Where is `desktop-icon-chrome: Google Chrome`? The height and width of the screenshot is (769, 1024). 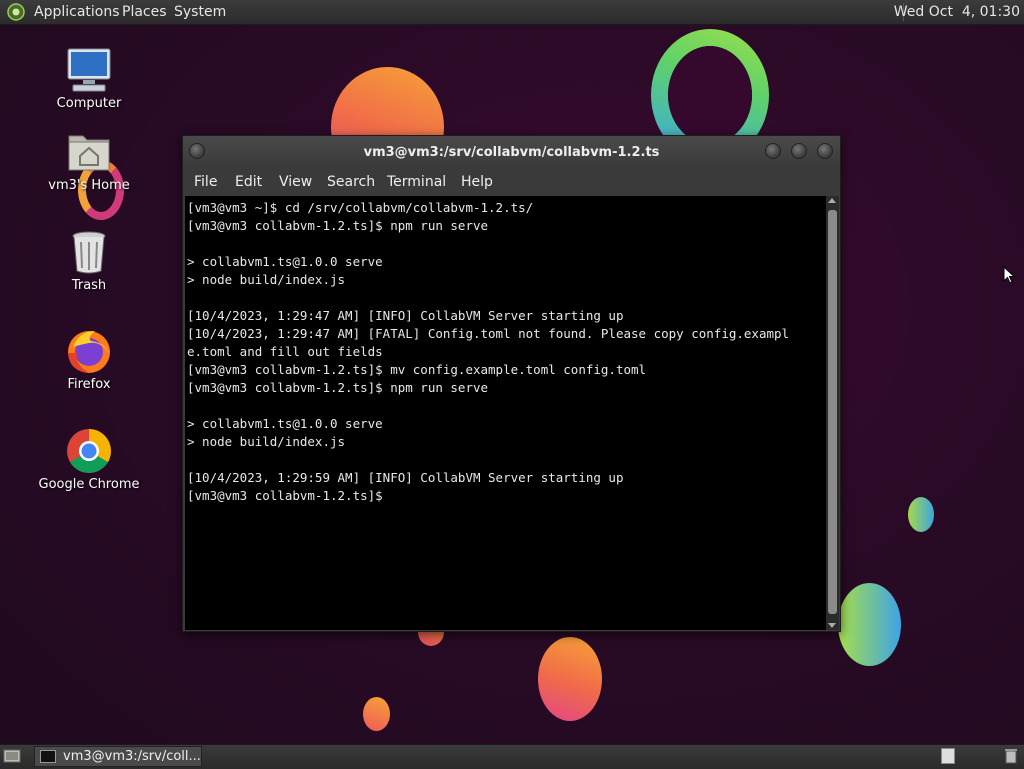
desktop-icon-chrome: Google Chrome is located at coordinates (89, 460).